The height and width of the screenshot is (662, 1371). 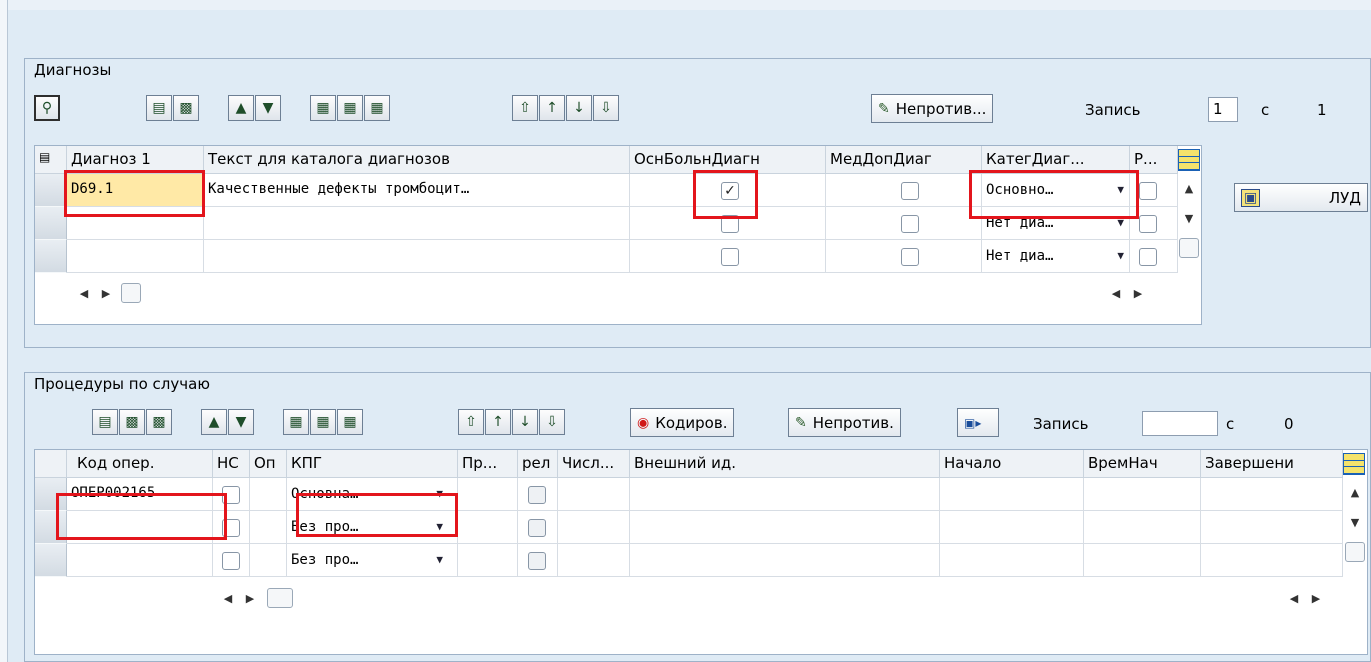 What do you see at coordinates (844, 422) in the screenshot?
I see `nonconflict-button: ✎ Непротив.` at bounding box center [844, 422].